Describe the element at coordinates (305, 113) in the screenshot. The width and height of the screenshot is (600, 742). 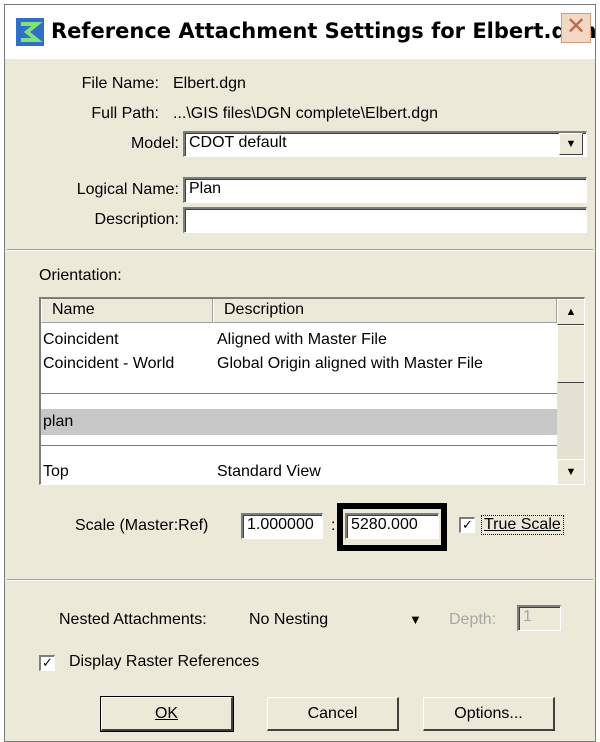
I see `full-path-value: ...\GIS files\DGN complete\Elbert.dgn` at that location.